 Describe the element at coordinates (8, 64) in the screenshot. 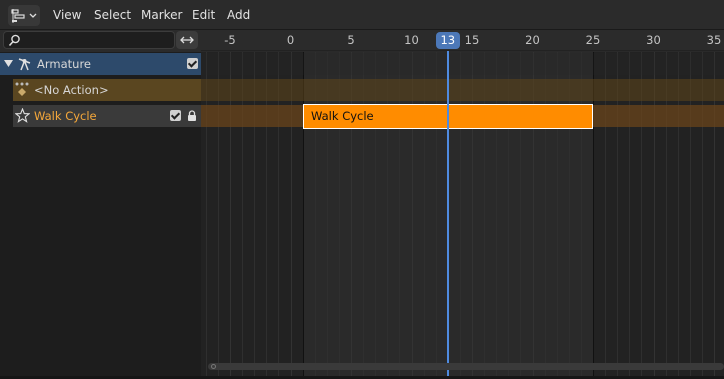

I see `disclosure-triangle-icon` at that location.